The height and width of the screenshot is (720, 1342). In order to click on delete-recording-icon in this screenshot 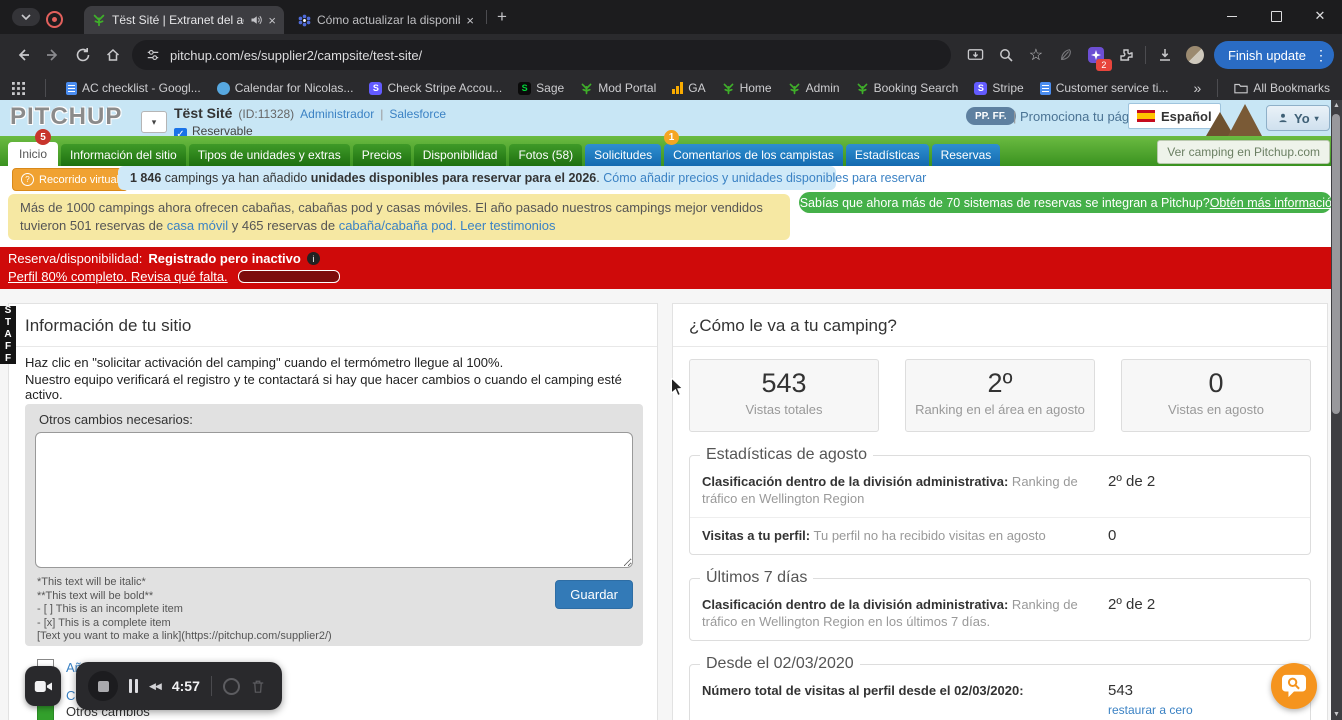, I will do `click(258, 686)`.